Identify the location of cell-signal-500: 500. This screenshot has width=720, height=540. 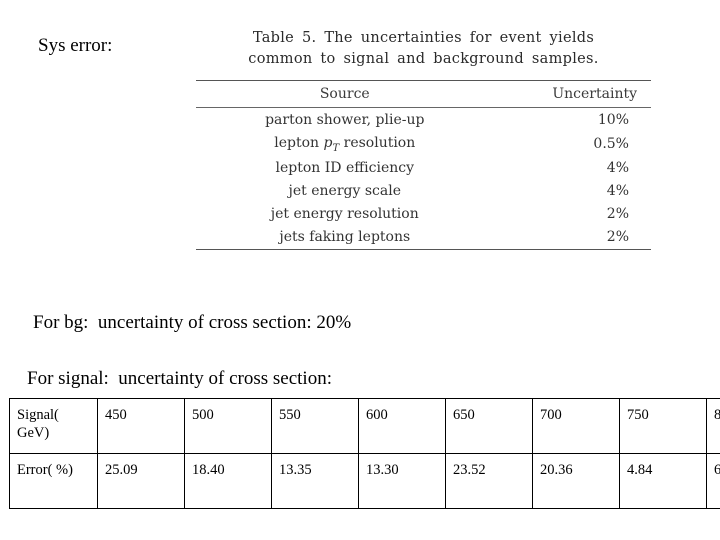
(228, 426).